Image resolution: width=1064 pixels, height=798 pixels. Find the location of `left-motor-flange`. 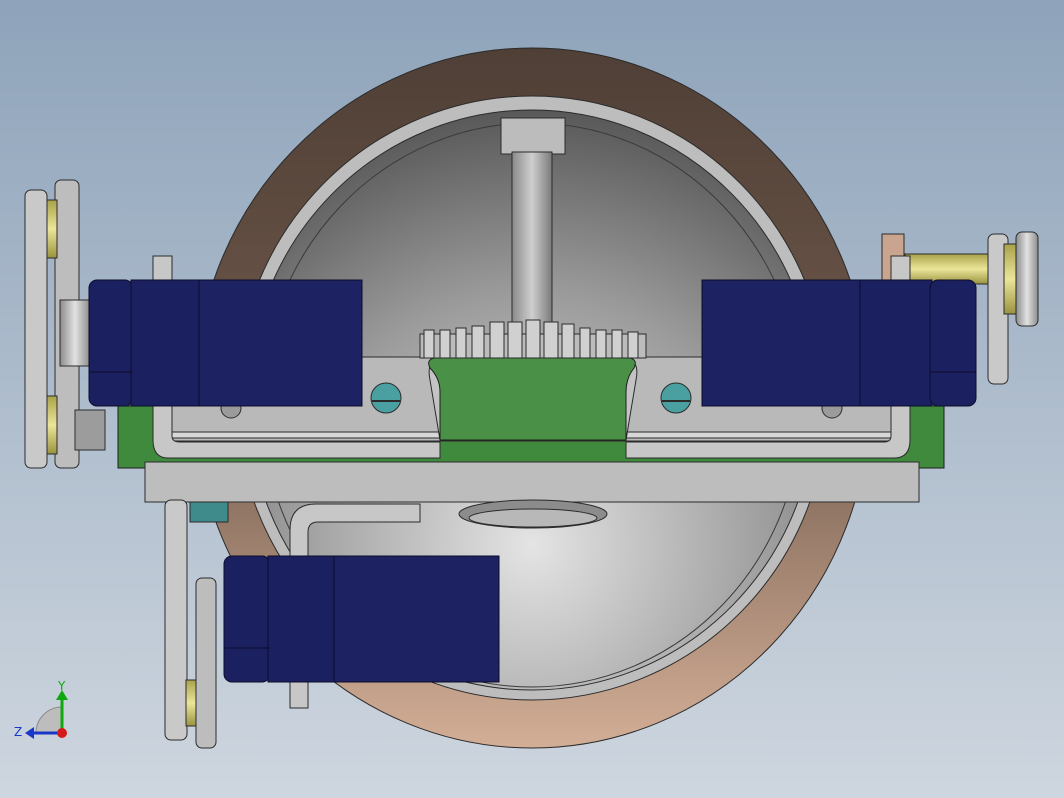

left-motor-flange is located at coordinates (166, 343).